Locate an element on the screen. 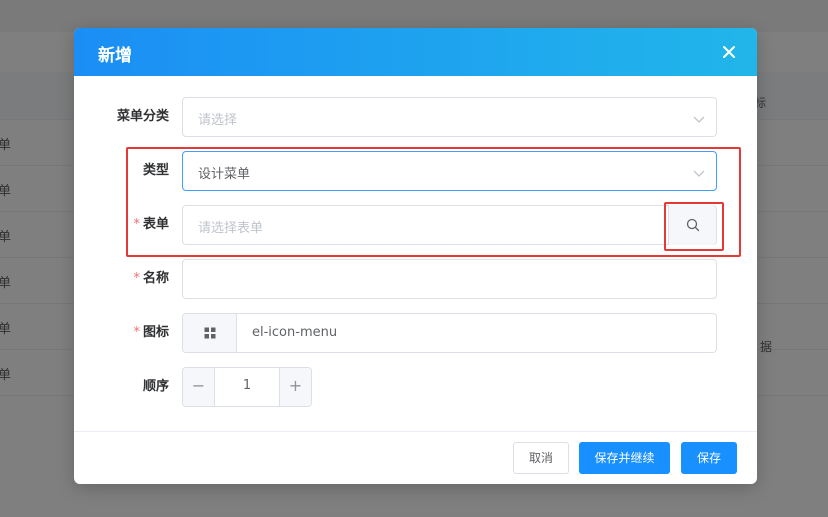 This screenshot has height=517, width=828. category-placeholder: 请选择 is located at coordinates (218, 120).